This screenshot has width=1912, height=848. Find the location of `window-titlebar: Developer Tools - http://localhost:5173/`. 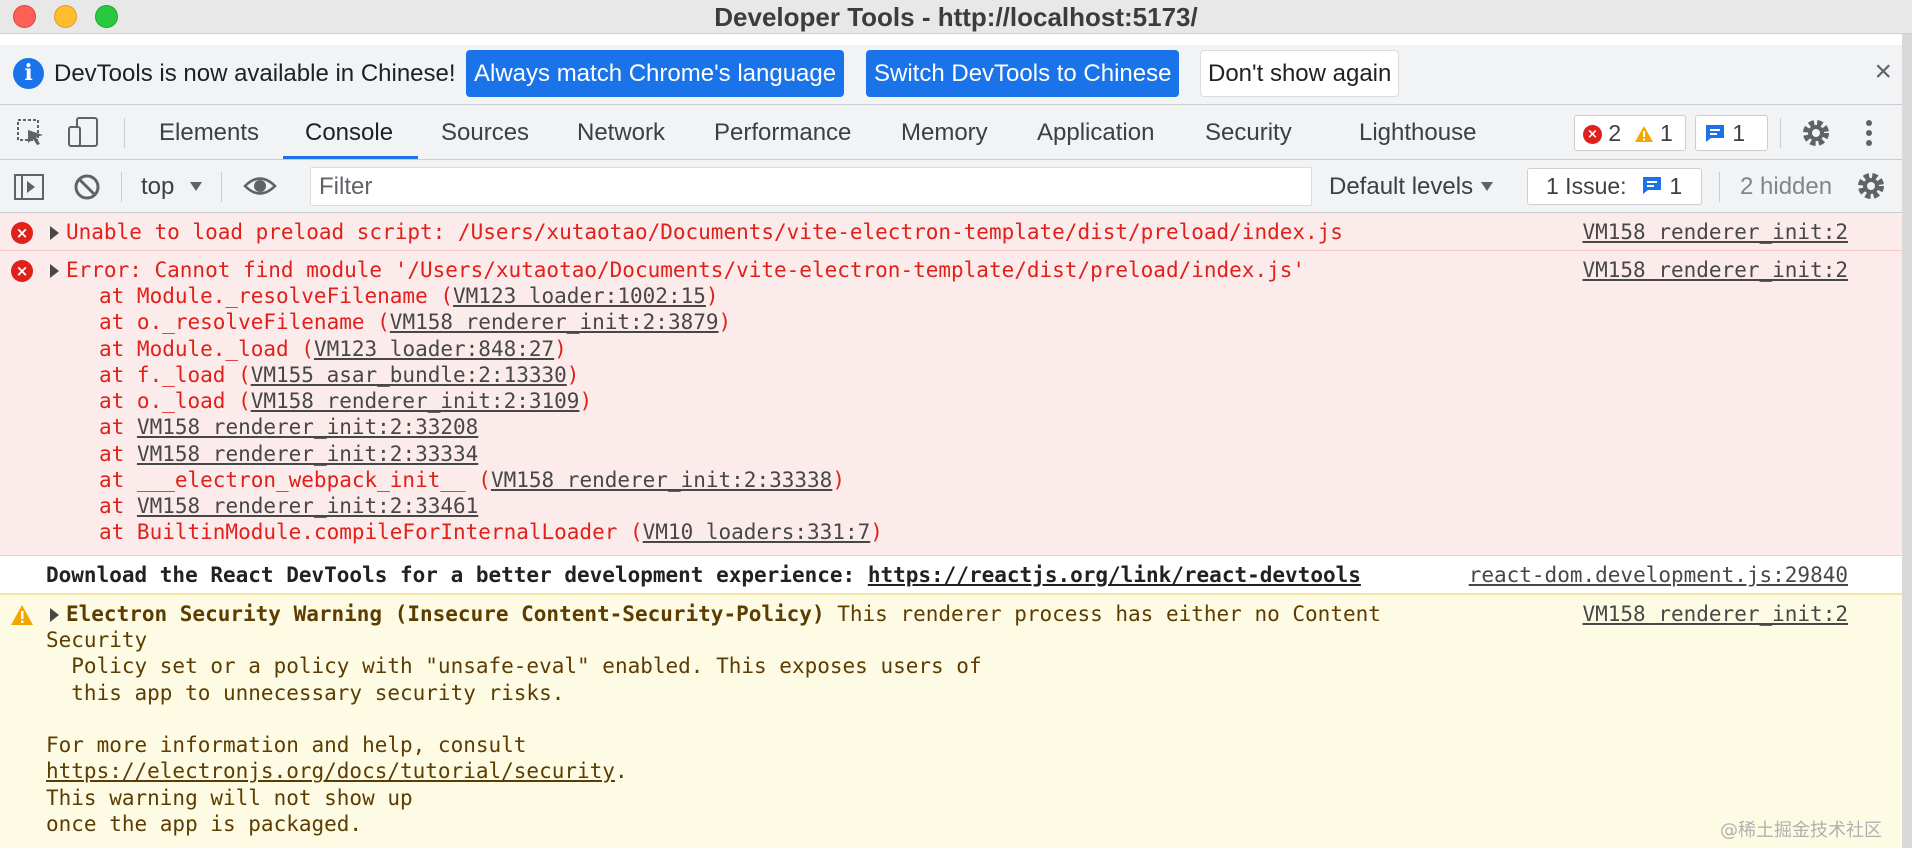

window-titlebar: Developer Tools - http://localhost:5173/ is located at coordinates (956, 17).